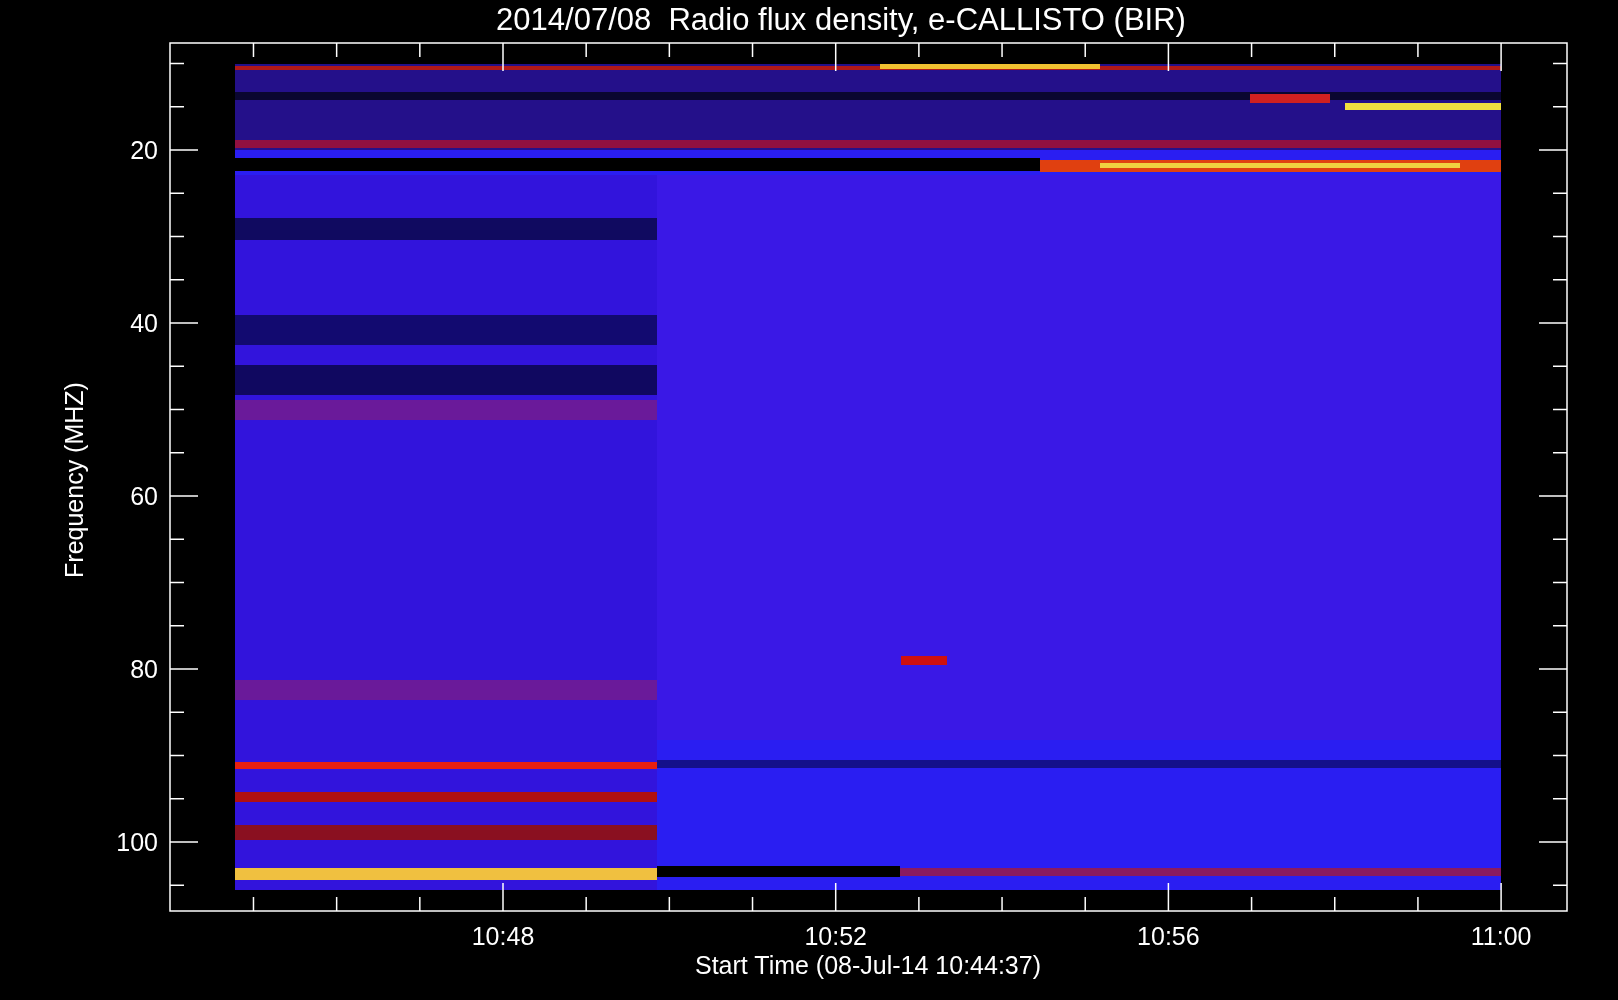  Describe the element at coordinates (841, 19) in the screenshot. I see `plot-title: 2014/07/08 Radio flux density, e-CALLISTO (BIR)` at that location.